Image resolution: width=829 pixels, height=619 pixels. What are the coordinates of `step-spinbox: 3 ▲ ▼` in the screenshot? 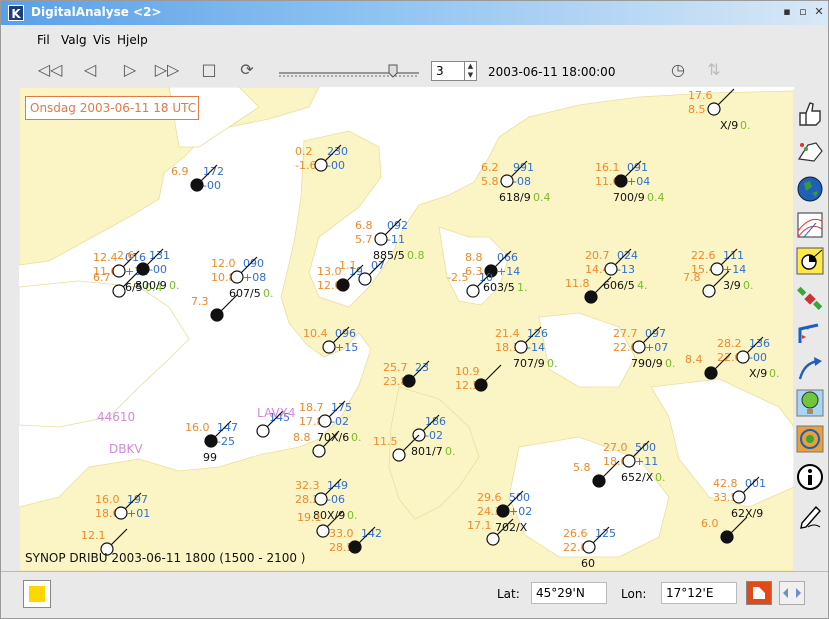 It's located at (454, 71).